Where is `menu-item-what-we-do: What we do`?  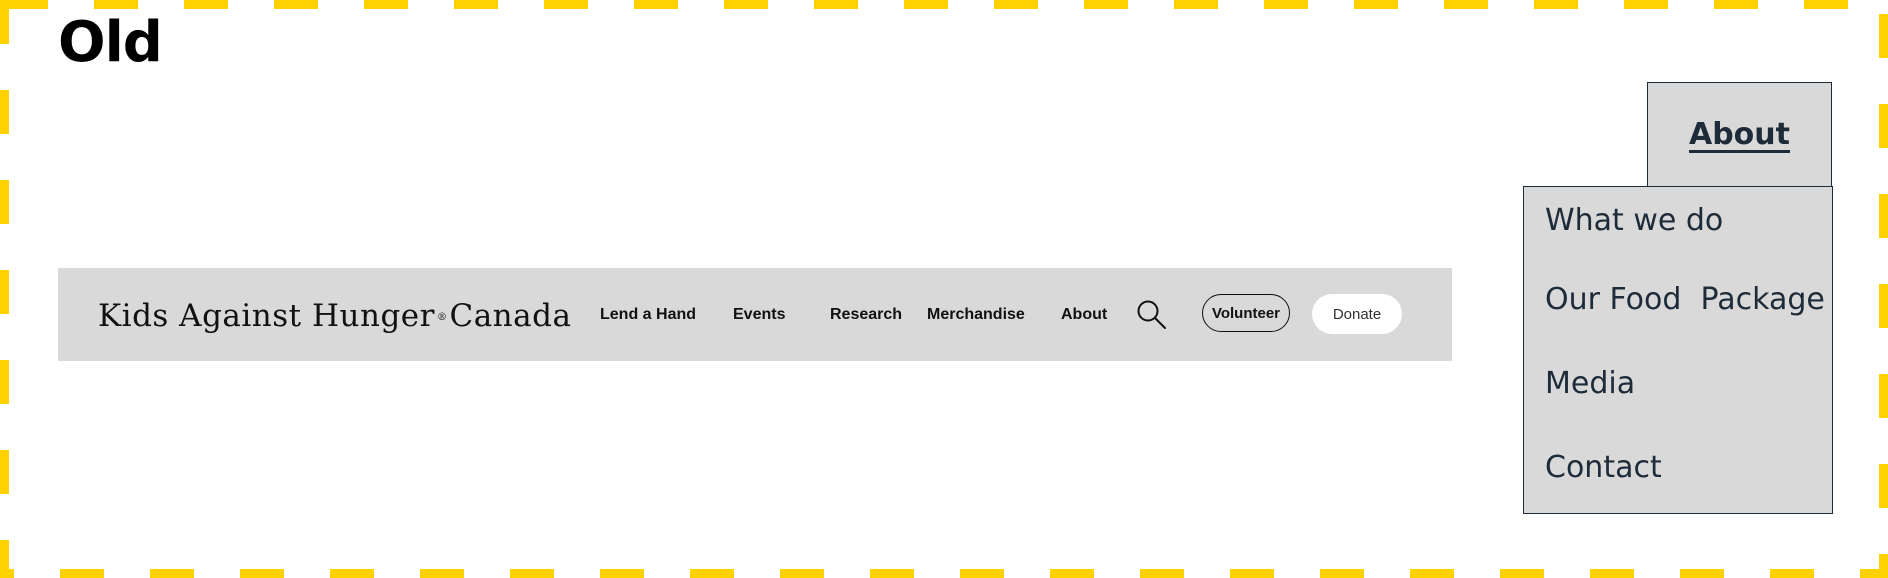 menu-item-what-we-do: What we do is located at coordinates (1634, 220).